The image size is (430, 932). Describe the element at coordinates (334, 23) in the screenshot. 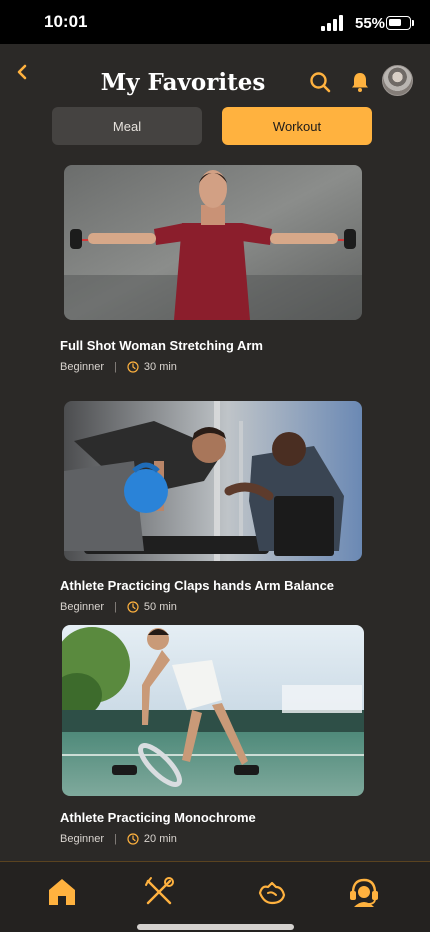

I see `signal-icon` at that location.